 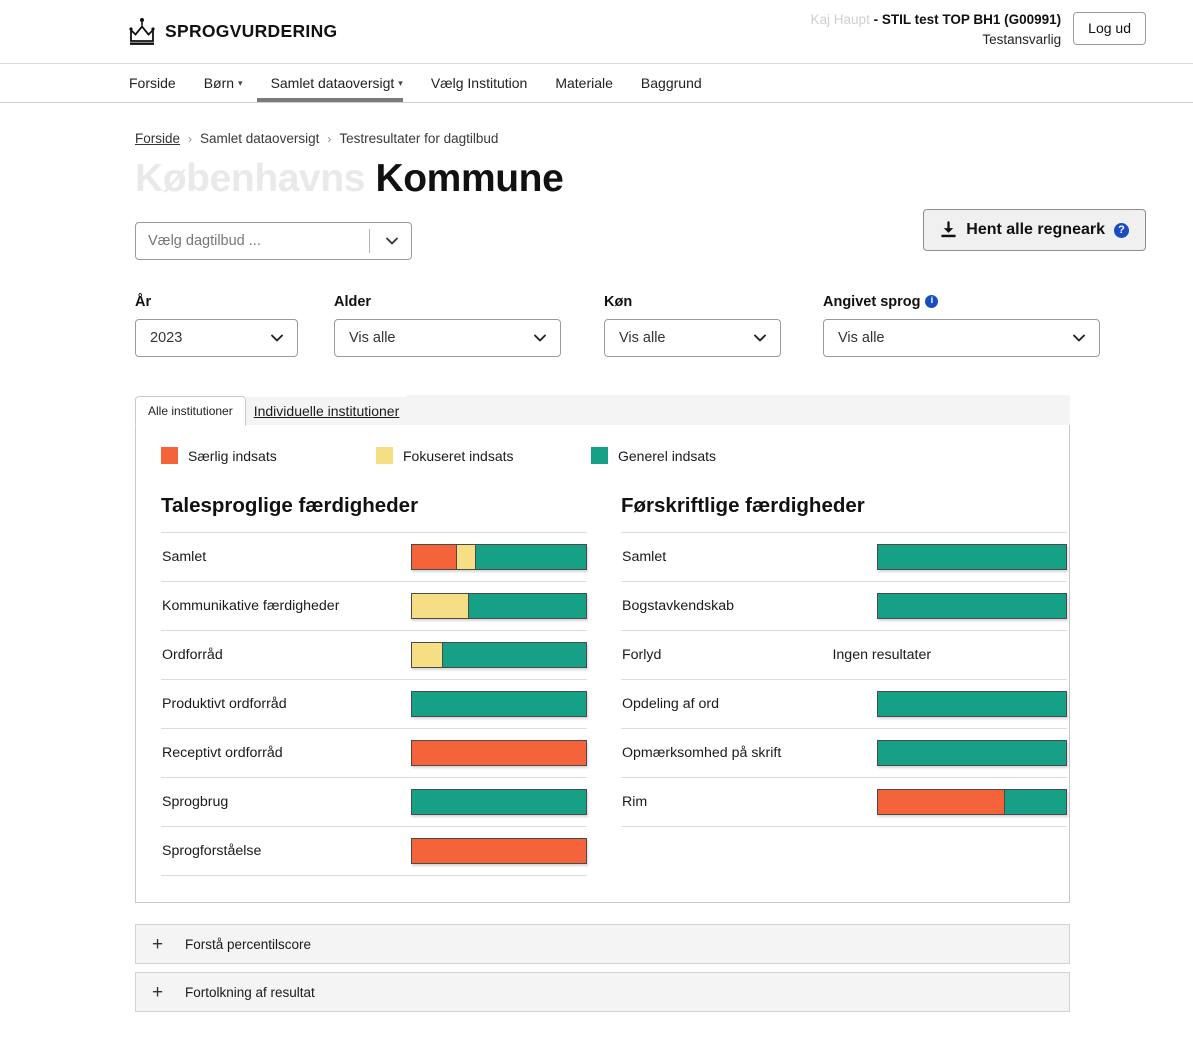 I want to click on user-role: Testansvarlig, so click(x=1022, y=39).